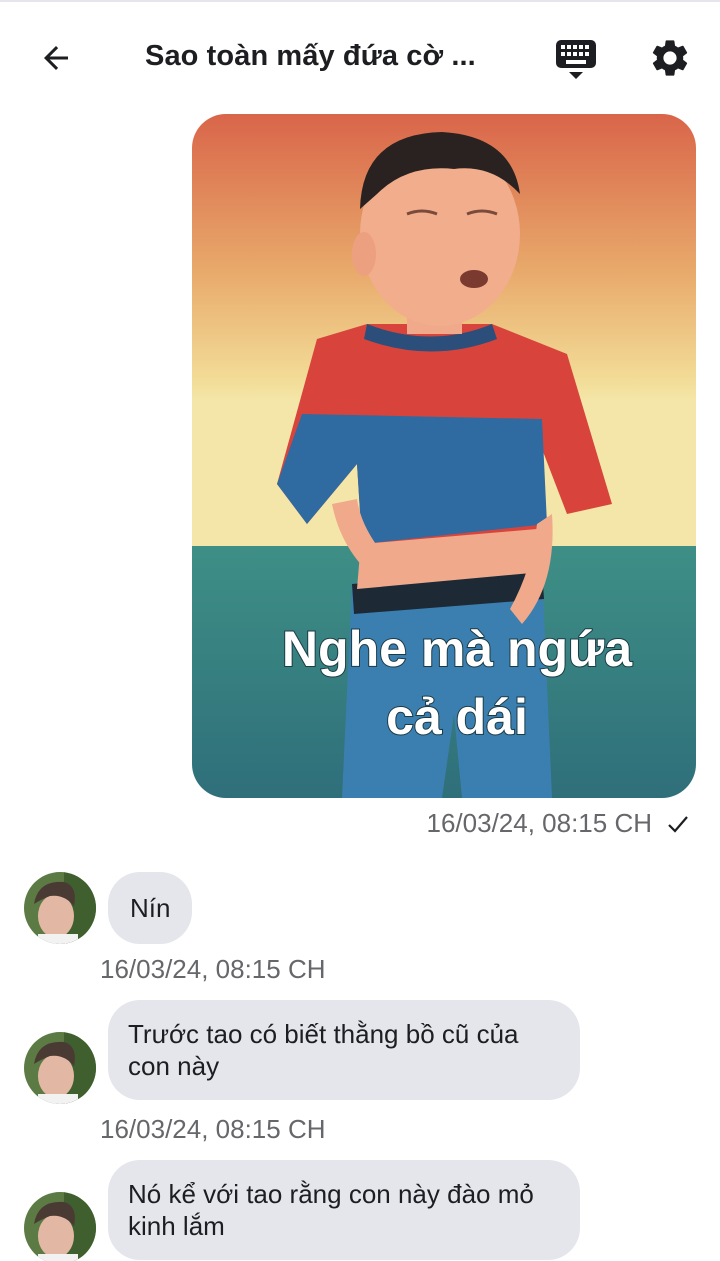 The width and height of the screenshot is (720, 1261). I want to click on meme-caption-line-1: Nghe mà ngứa, so click(457, 649).